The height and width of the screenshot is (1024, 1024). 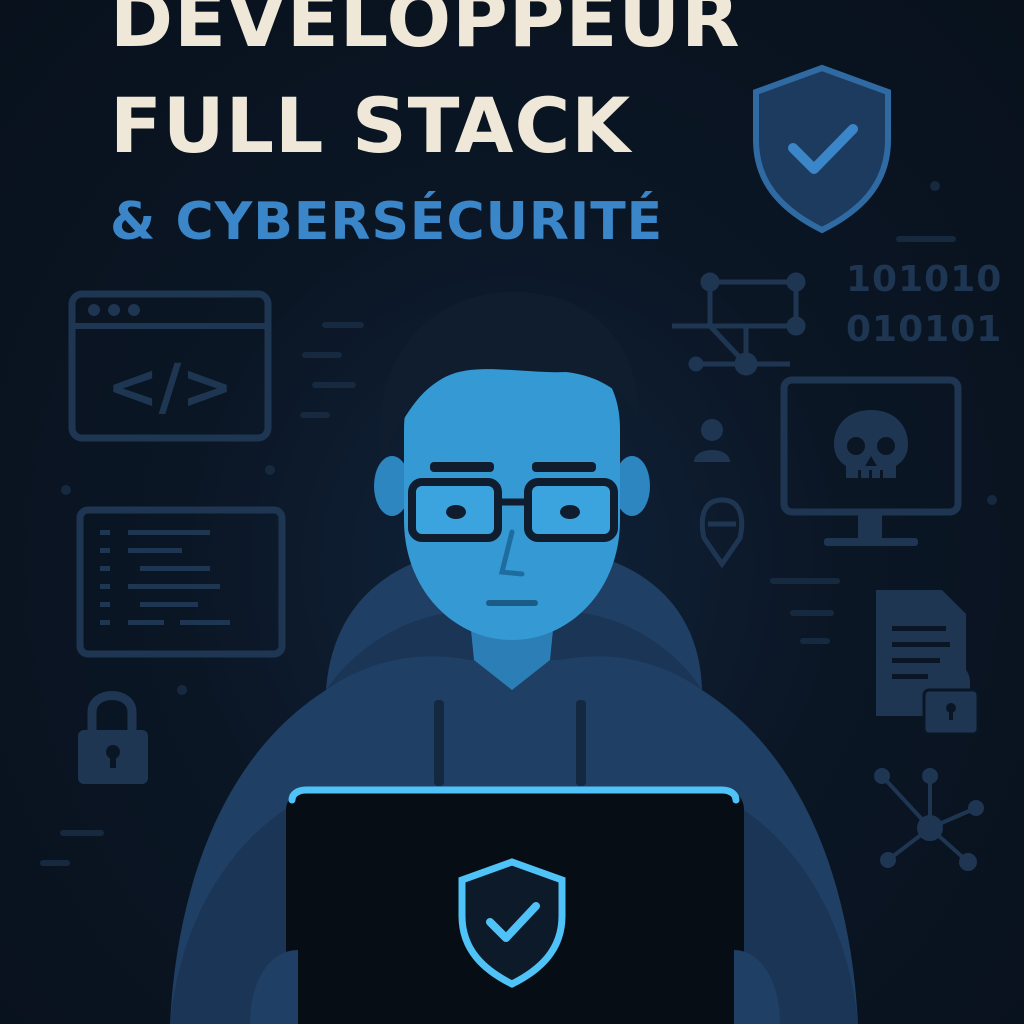 I want to click on user-icon, so click(x=712, y=440).